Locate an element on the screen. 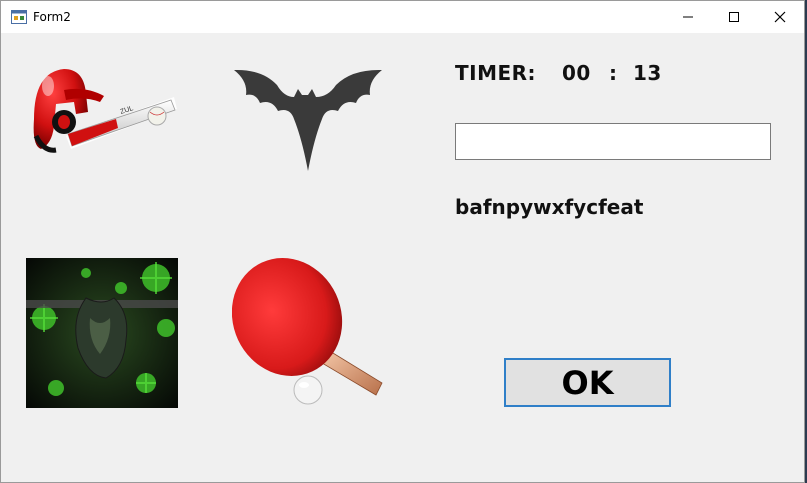  baseball-helmet-bat-image: ZUL is located at coordinates (102, 120).